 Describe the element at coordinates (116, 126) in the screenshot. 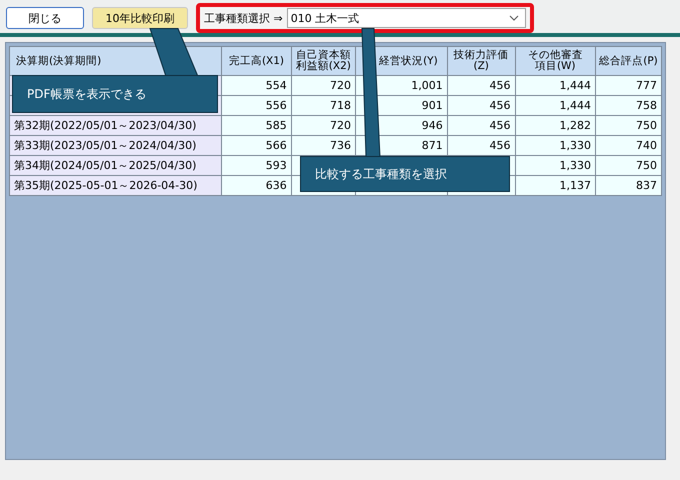

I see `period-cell: 第32期(2022/05/01～2023/04/30)` at that location.